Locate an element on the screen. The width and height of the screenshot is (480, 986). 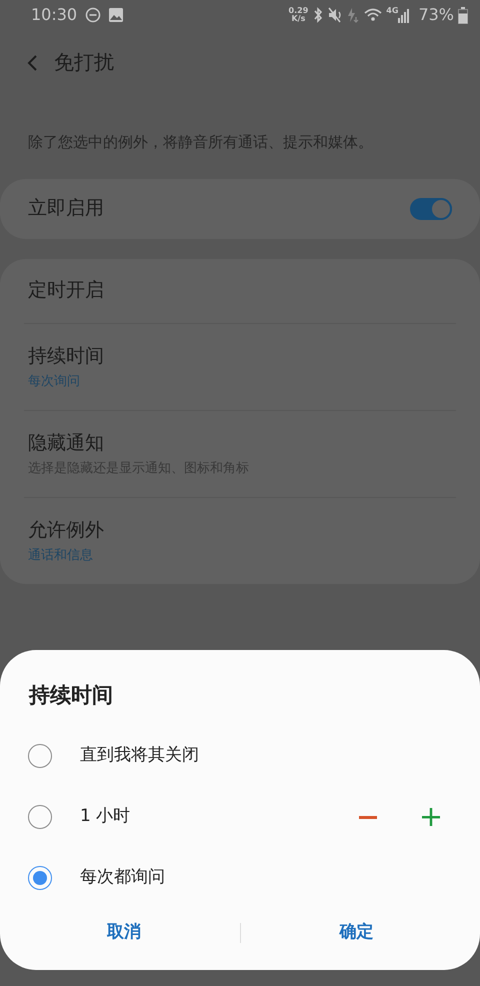
back-icon is located at coordinates (32, 63).